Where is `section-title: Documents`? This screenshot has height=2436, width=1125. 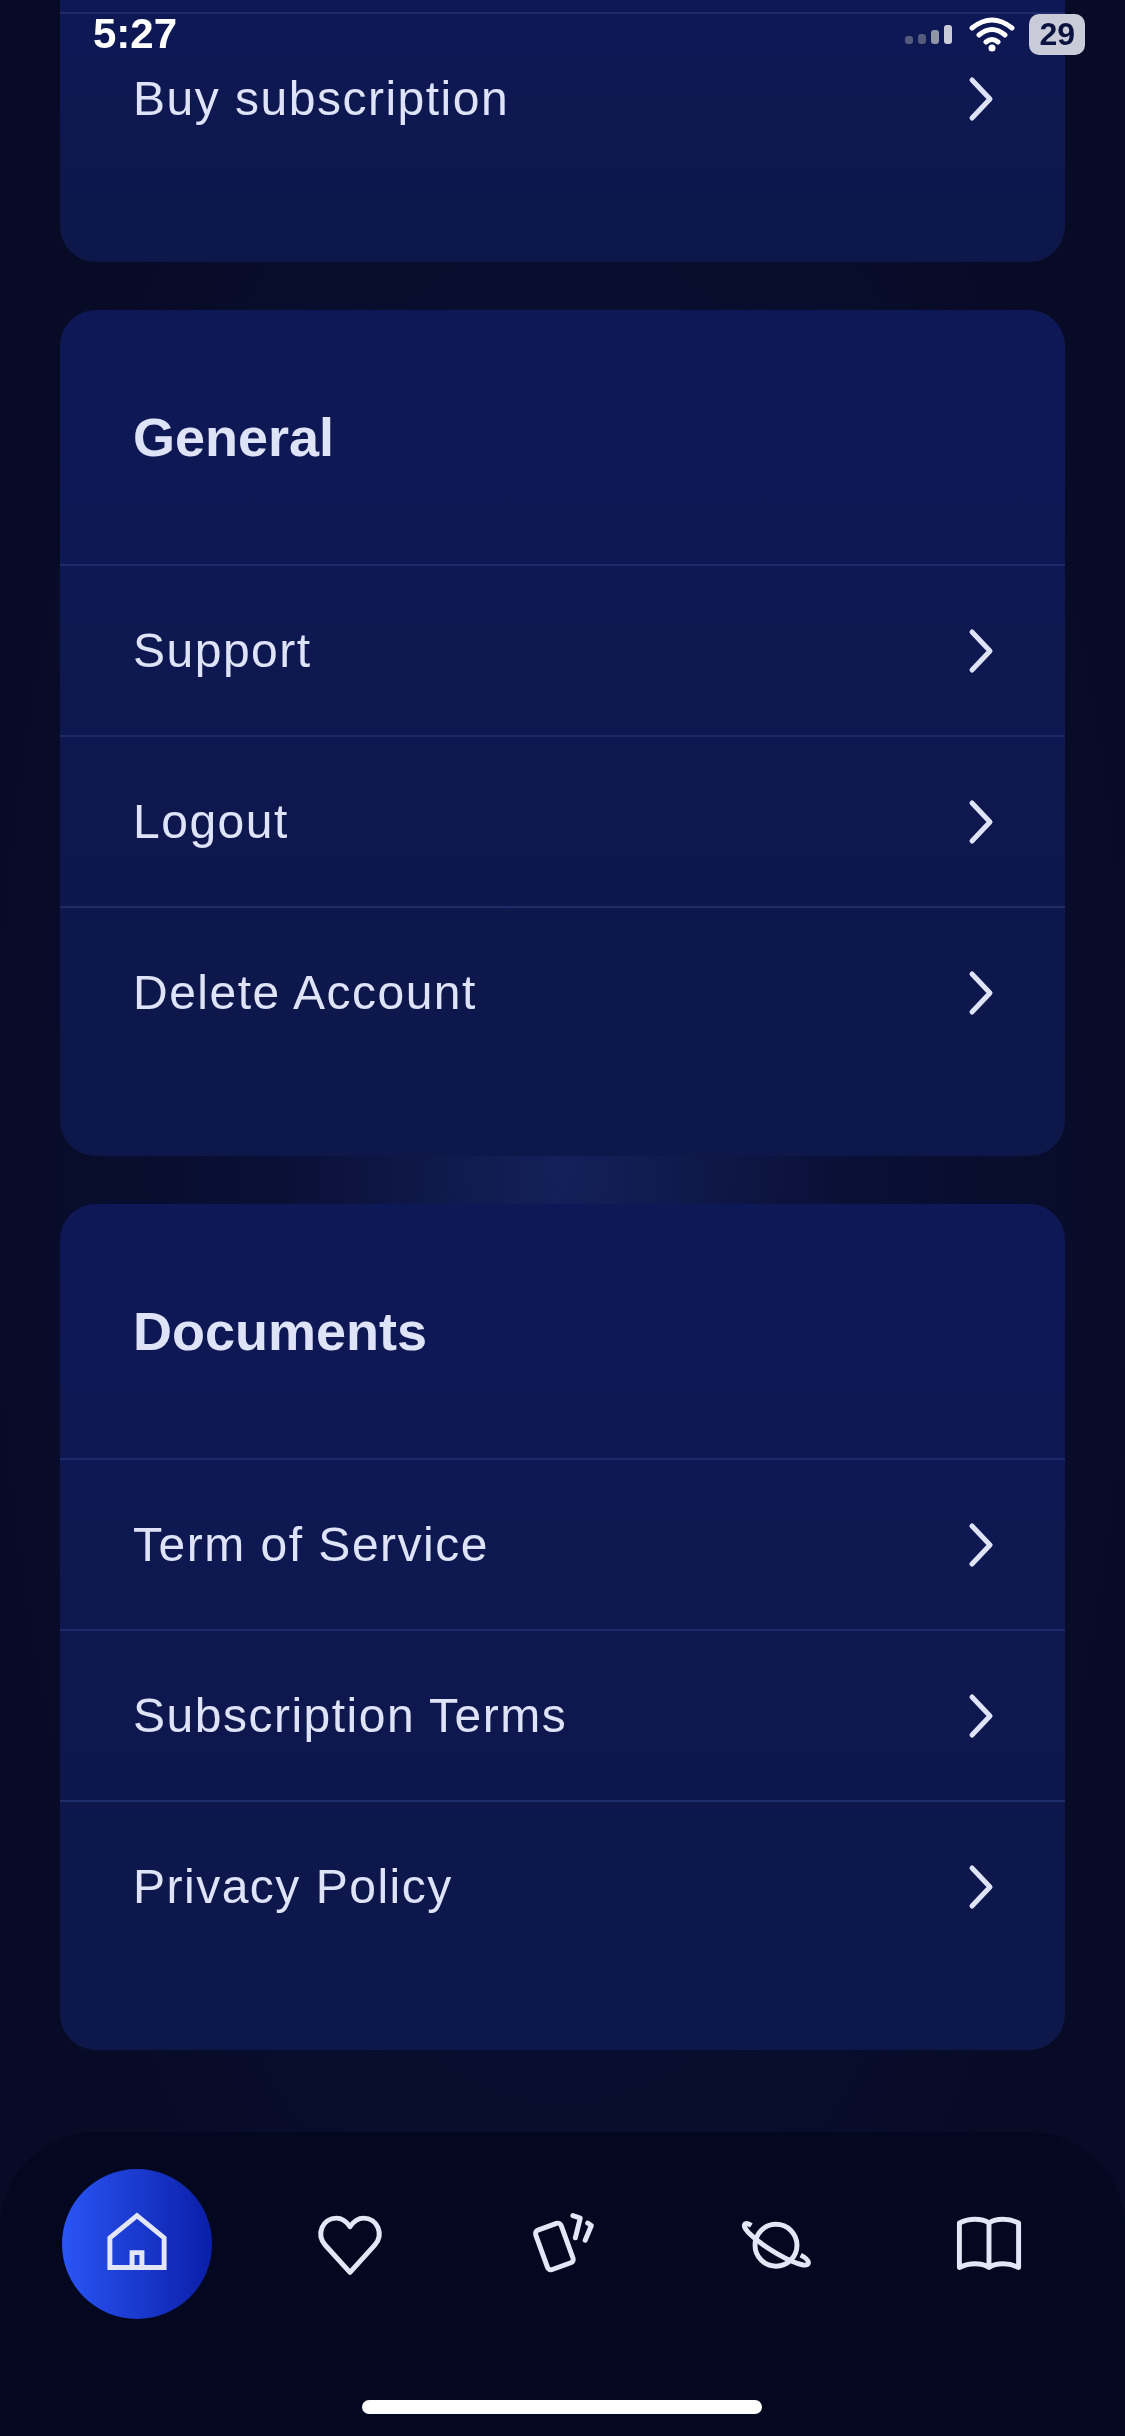 section-title: Documents is located at coordinates (280, 1331).